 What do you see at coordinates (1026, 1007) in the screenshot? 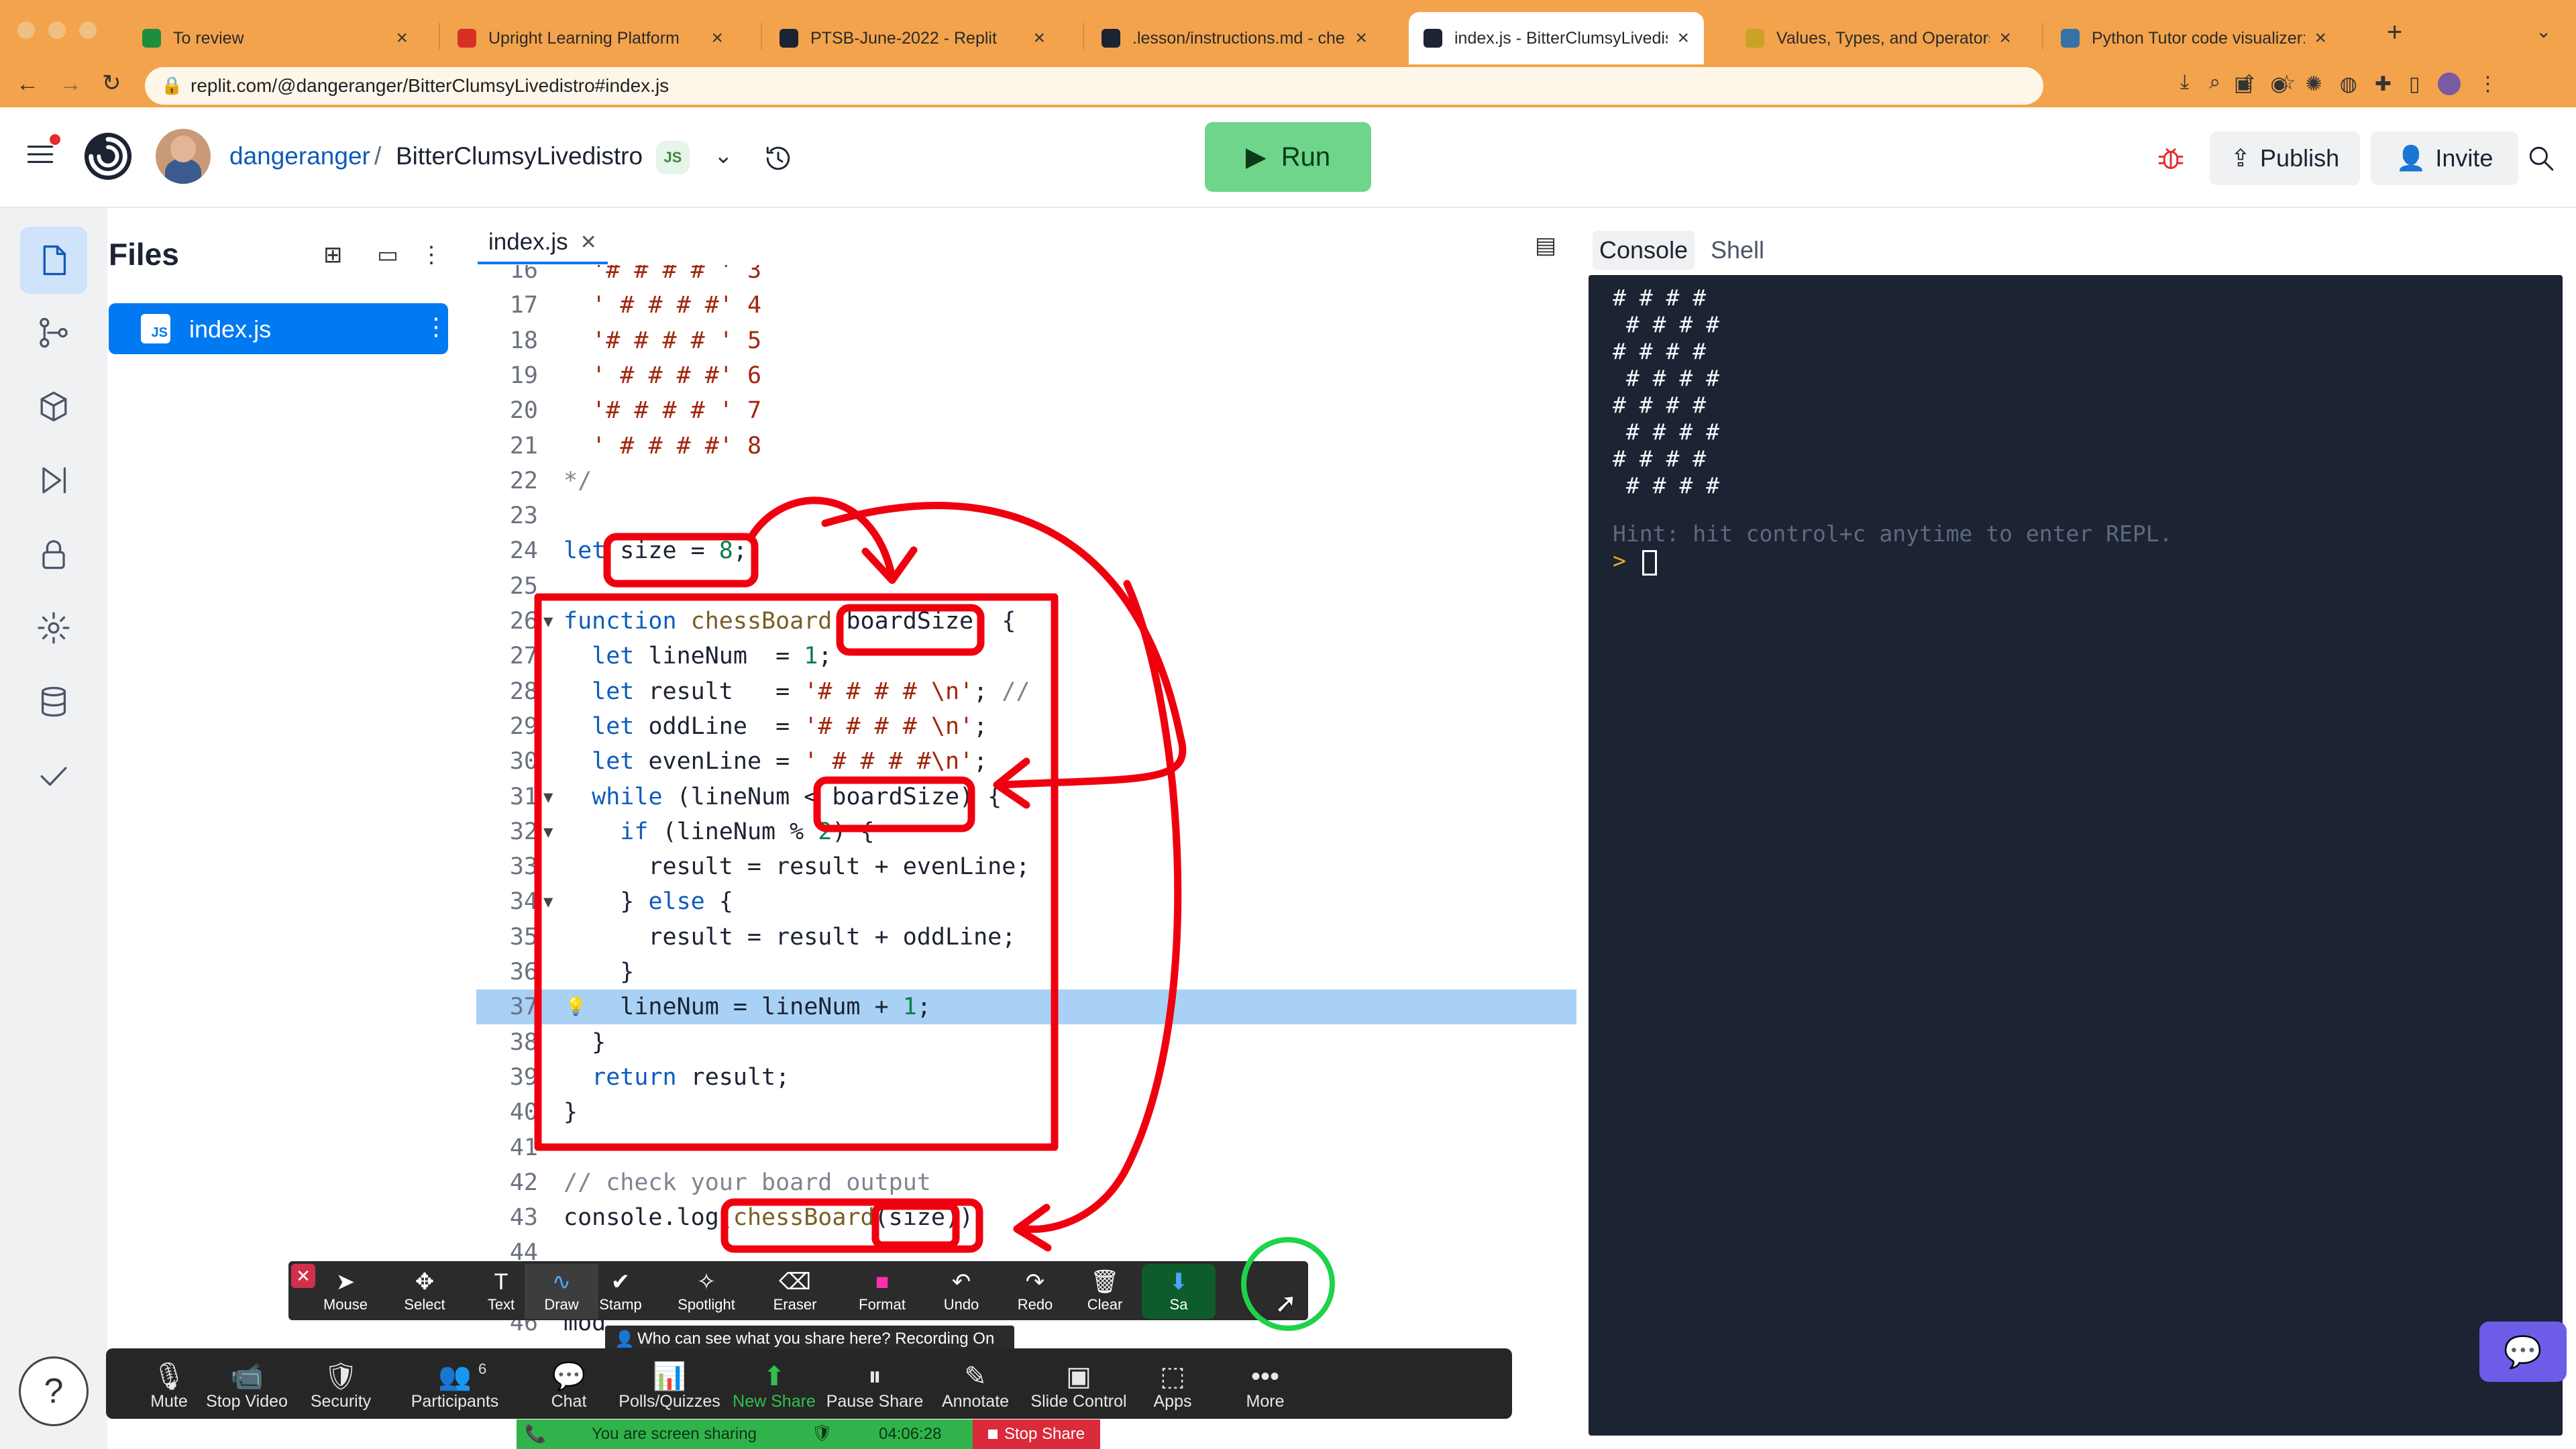
I see `code-line: 37 💡 lineNum = lineNum + 1;` at bounding box center [1026, 1007].